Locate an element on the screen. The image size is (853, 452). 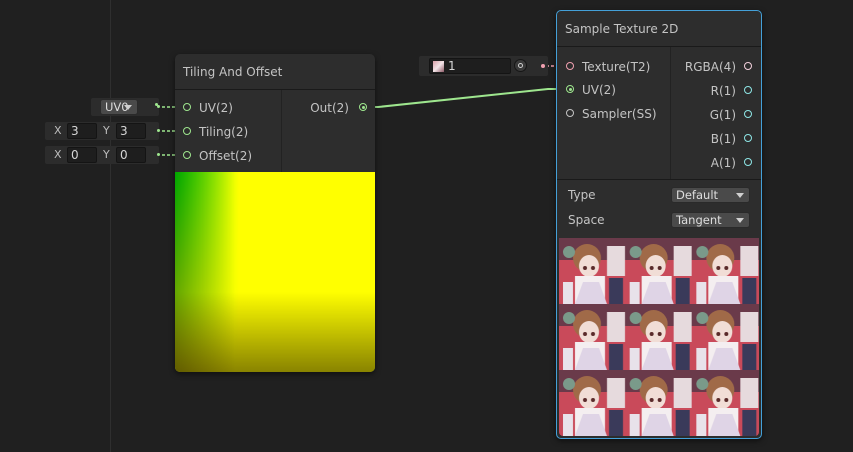
texture-input-port: Texture(T2) is located at coordinates (608, 67).